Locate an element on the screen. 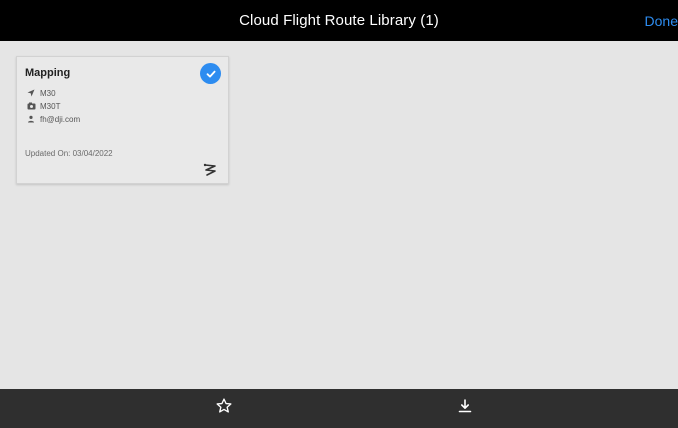 The image size is (678, 428). user-icon is located at coordinates (31, 119).